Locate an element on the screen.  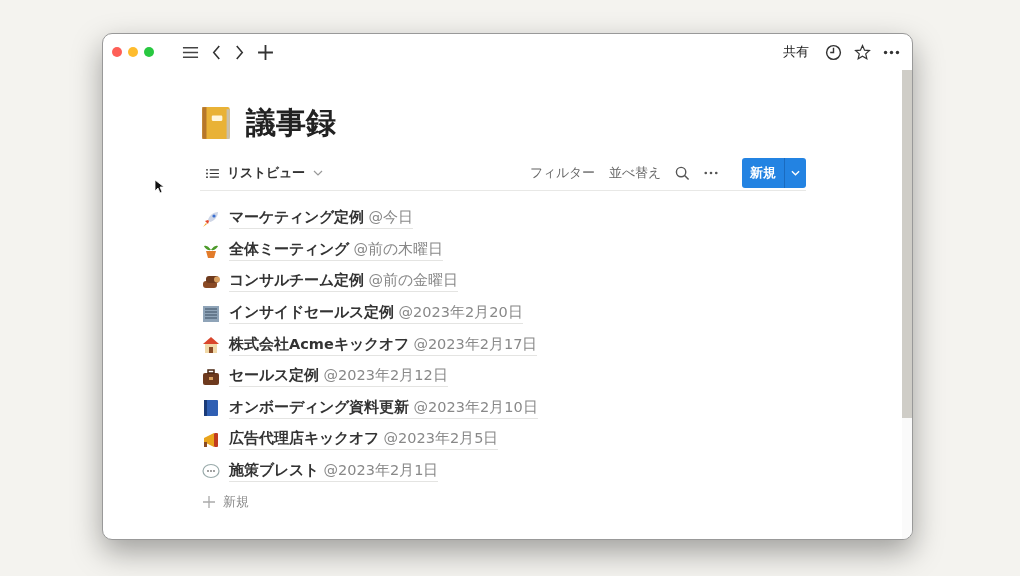
sort-button: 並べ替え is located at coordinates (635, 173).